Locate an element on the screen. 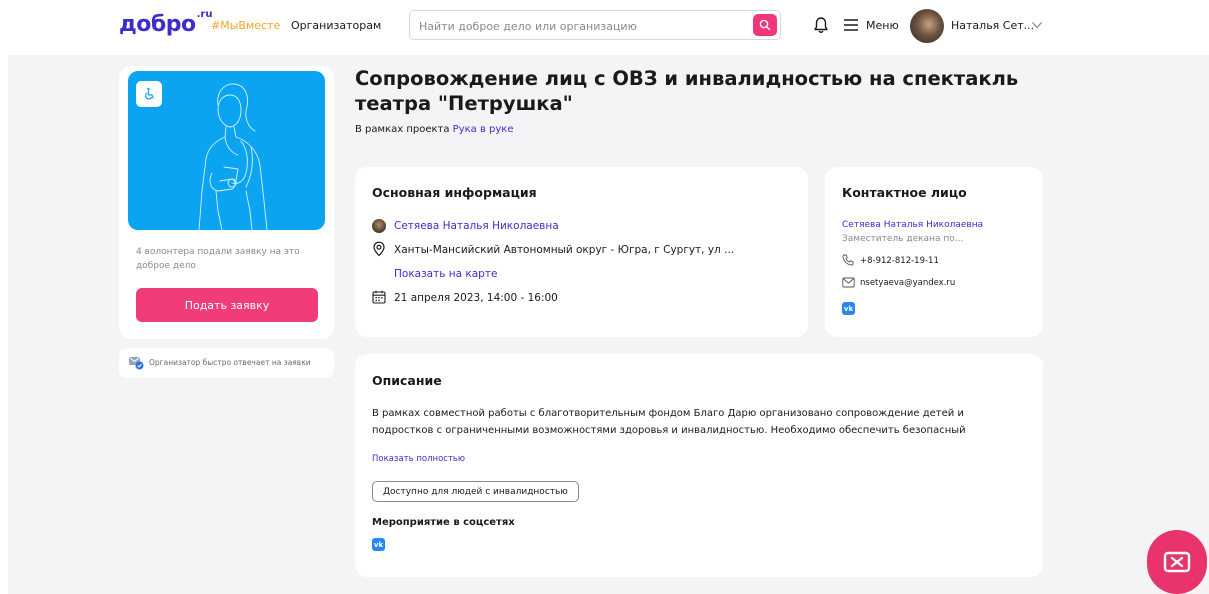 Image resolution: width=1209 pixels, height=594 pixels. user-avatar is located at coordinates (927, 26).